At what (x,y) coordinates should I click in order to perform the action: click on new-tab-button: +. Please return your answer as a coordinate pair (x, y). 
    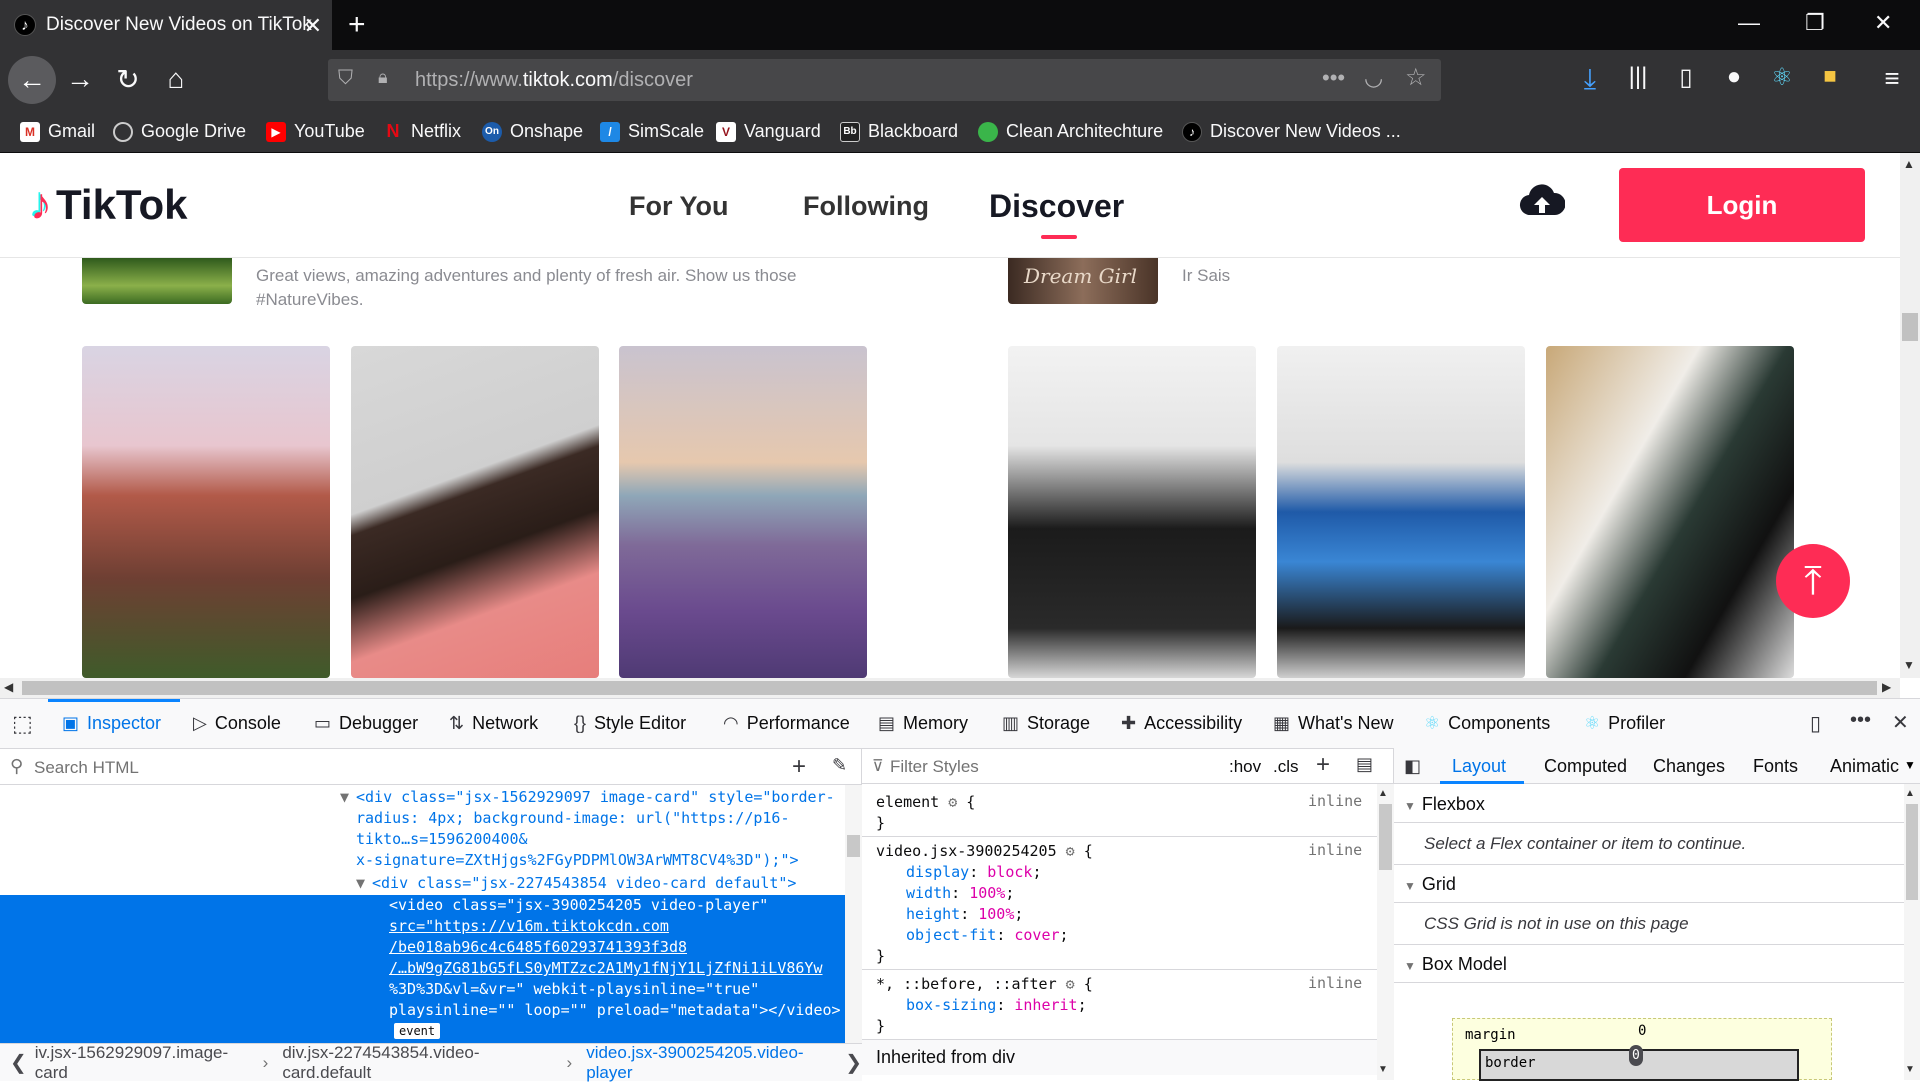
    Looking at the image, I should click on (357, 25).